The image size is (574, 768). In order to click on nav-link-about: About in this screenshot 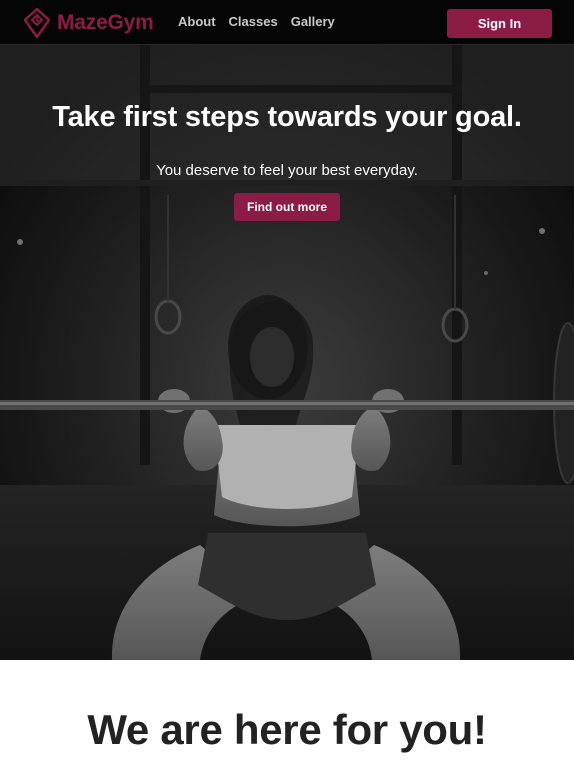, I will do `click(197, 21)`.